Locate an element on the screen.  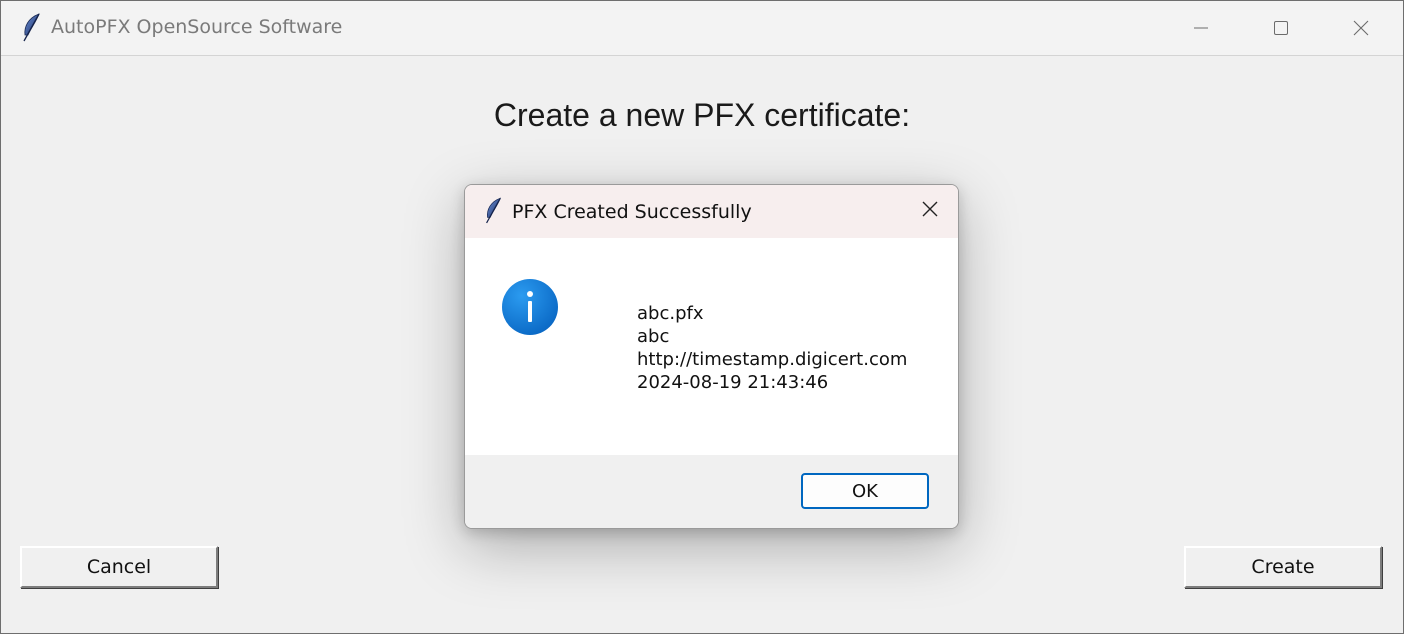
message-line: abc is located at coordinates (653, 336).